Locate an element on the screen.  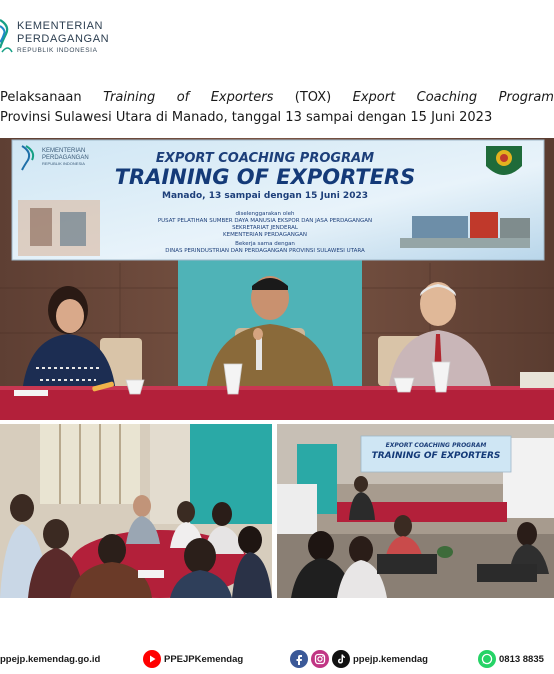
banner-org-3: KEMENTERIAN PERDAGANGAN is located at coordinates (265, 235).